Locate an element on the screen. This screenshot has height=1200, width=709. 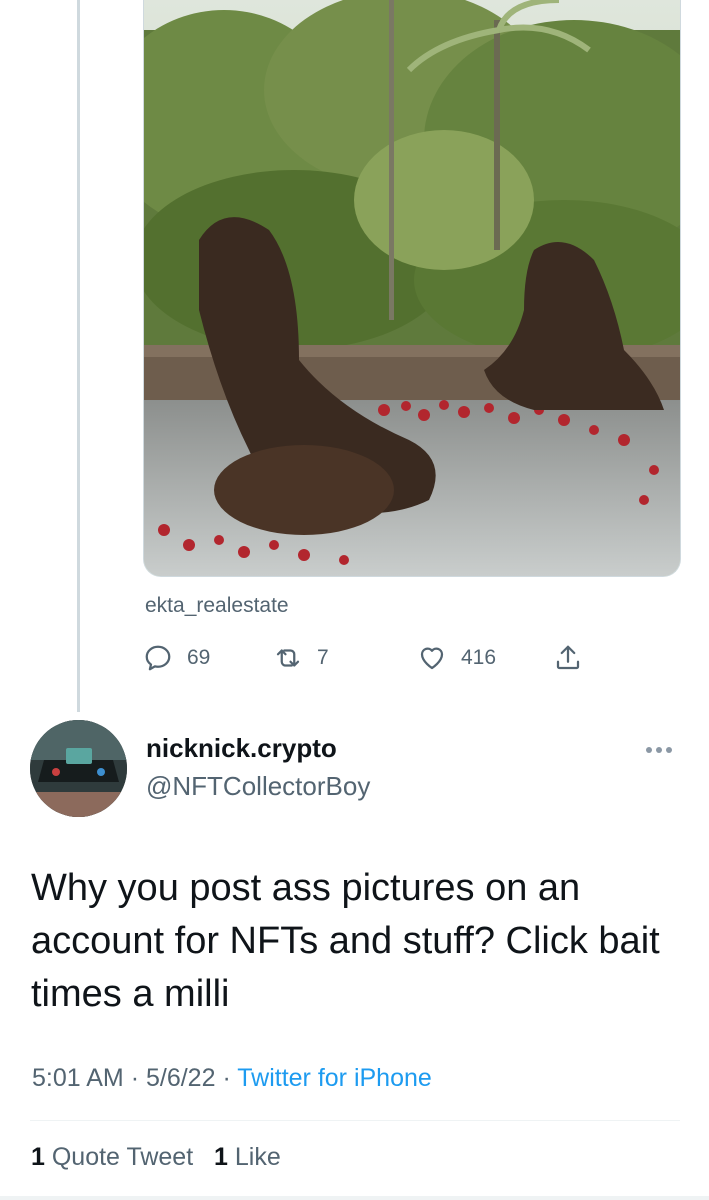
tweet-meta: 5:01 AM · 5/6/22 · Twitter for iPhone is located at coordinates (232, 1078).